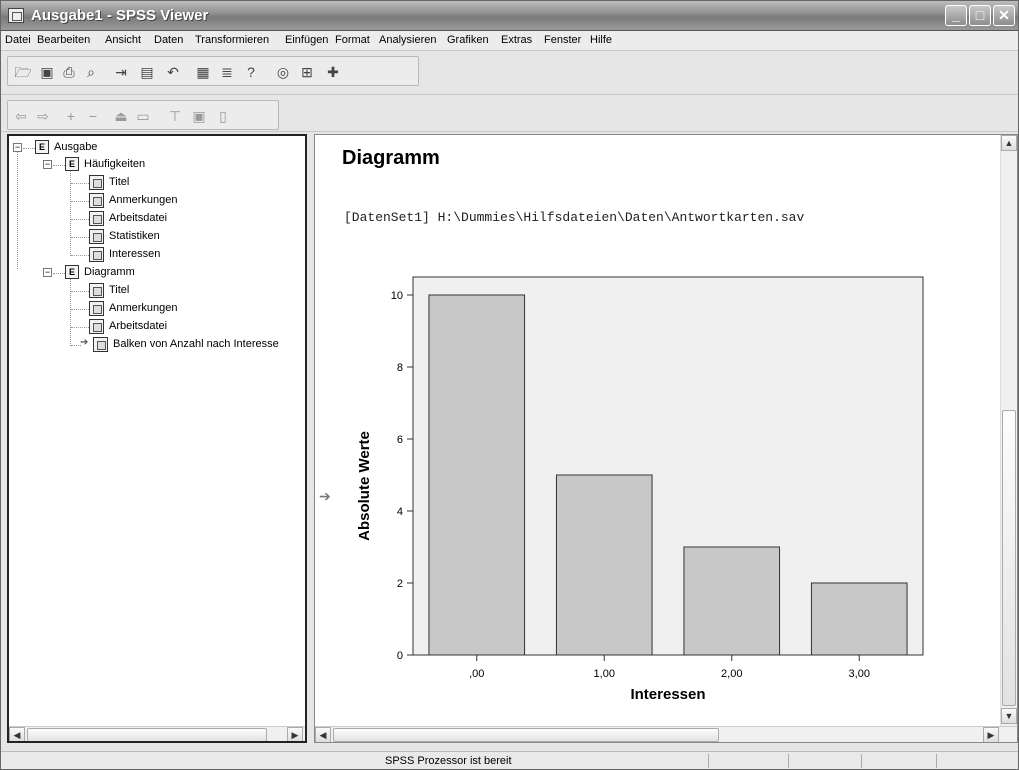  I want to click on print-icon: ⎙, so click(69, 72).